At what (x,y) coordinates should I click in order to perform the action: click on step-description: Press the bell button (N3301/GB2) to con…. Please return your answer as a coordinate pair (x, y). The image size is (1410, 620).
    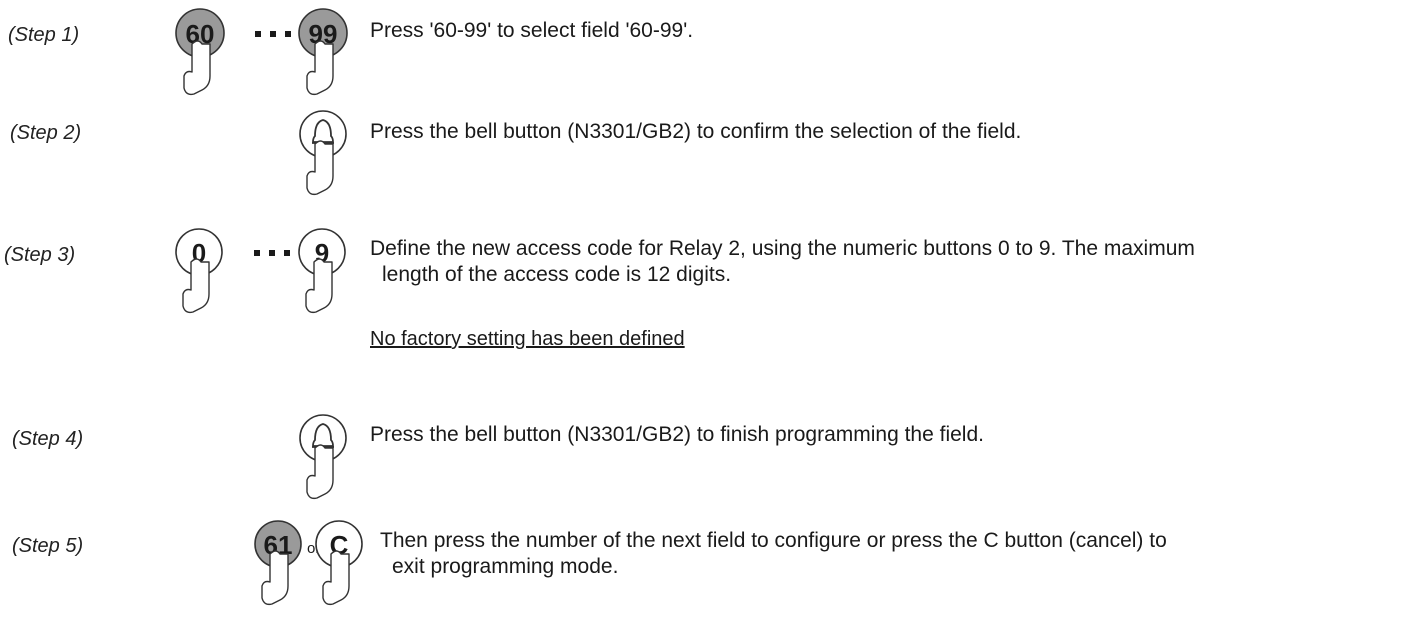
    Looking at the image, I should click on (696, 131).